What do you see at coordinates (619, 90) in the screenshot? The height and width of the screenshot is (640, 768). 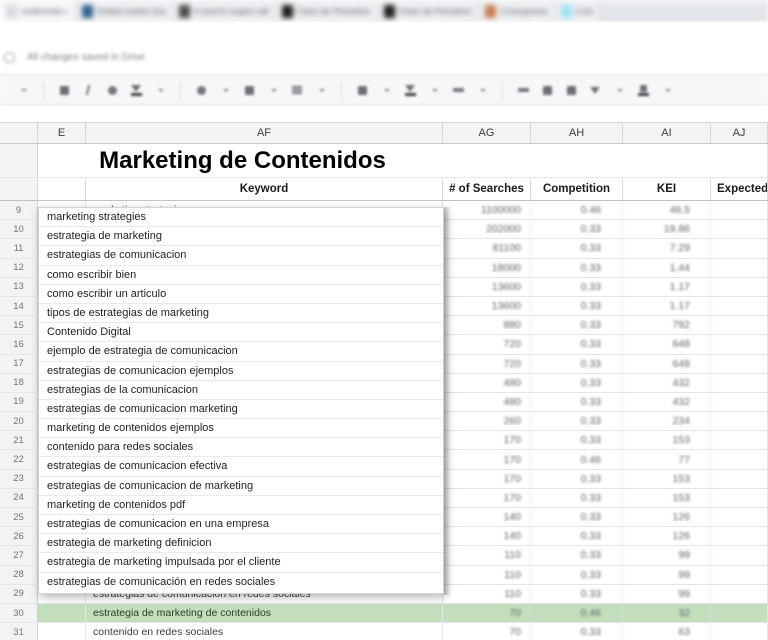 I see `create-filter-caret-icon` at bounding box center [619, 90].